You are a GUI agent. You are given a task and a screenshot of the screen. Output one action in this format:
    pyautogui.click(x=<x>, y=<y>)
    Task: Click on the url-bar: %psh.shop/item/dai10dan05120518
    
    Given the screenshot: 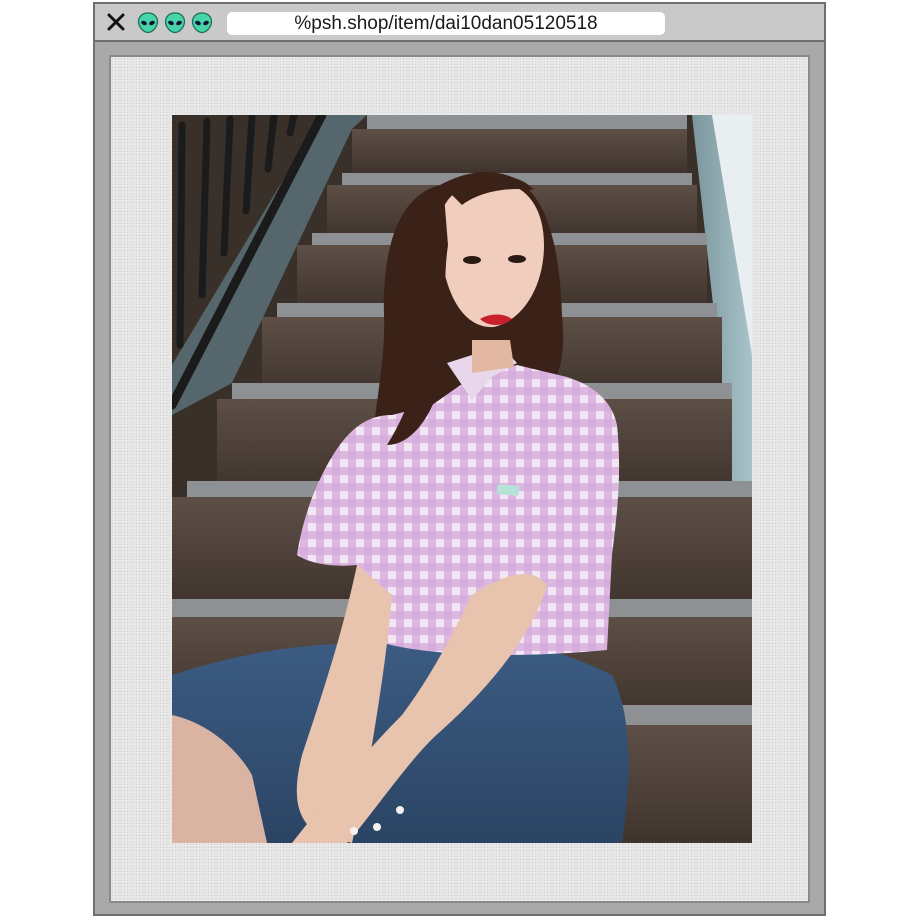 What is the action you would take?
    pyautogui.click(x=446, y=23)
    